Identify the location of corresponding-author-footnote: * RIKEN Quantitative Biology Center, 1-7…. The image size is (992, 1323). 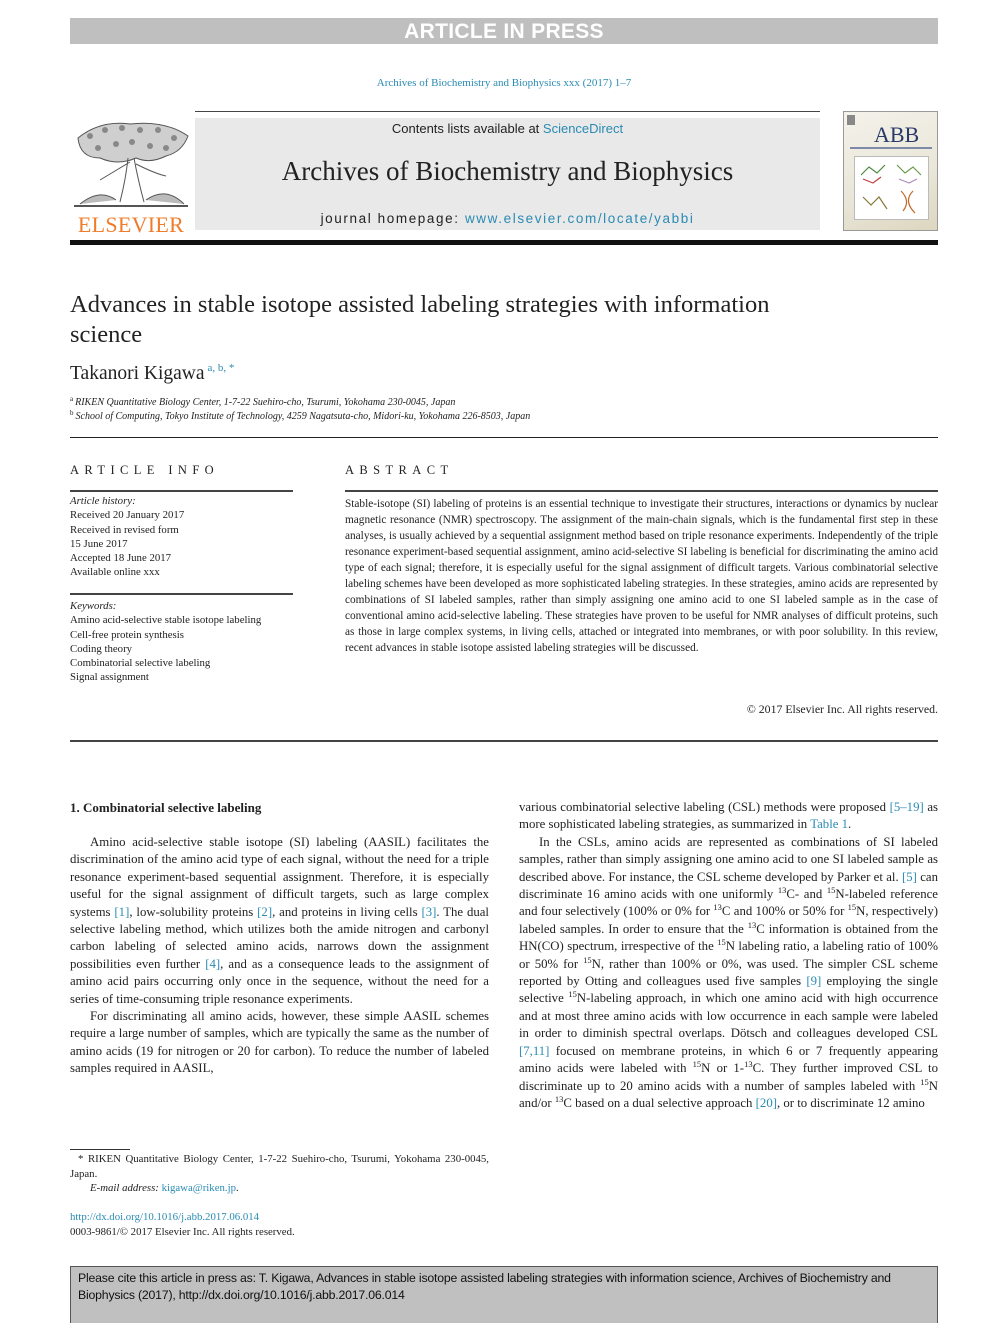
(279, 1174).